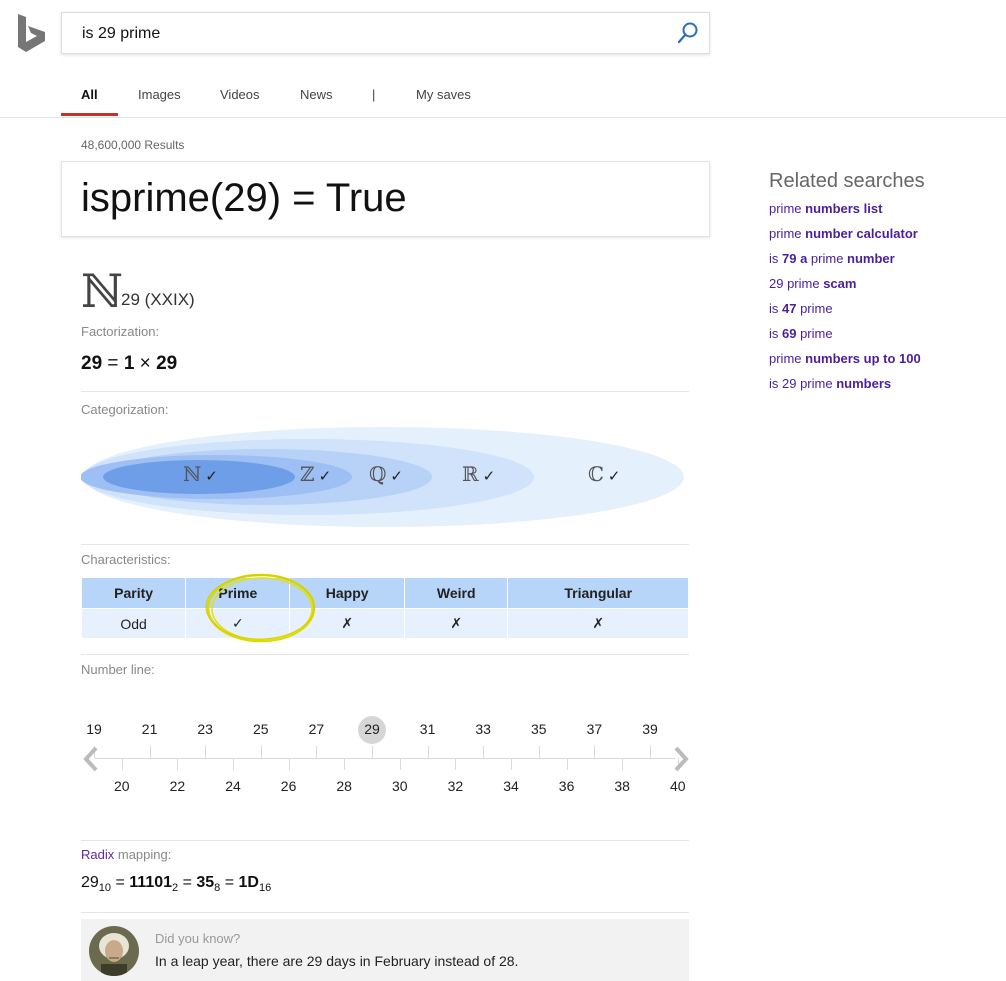 Image resolution: width=1006 pixels, height=981 pixels. Describe the element at coordinates (260, 608) in the screenshot. I see `highlight-circle-icon` at that location.